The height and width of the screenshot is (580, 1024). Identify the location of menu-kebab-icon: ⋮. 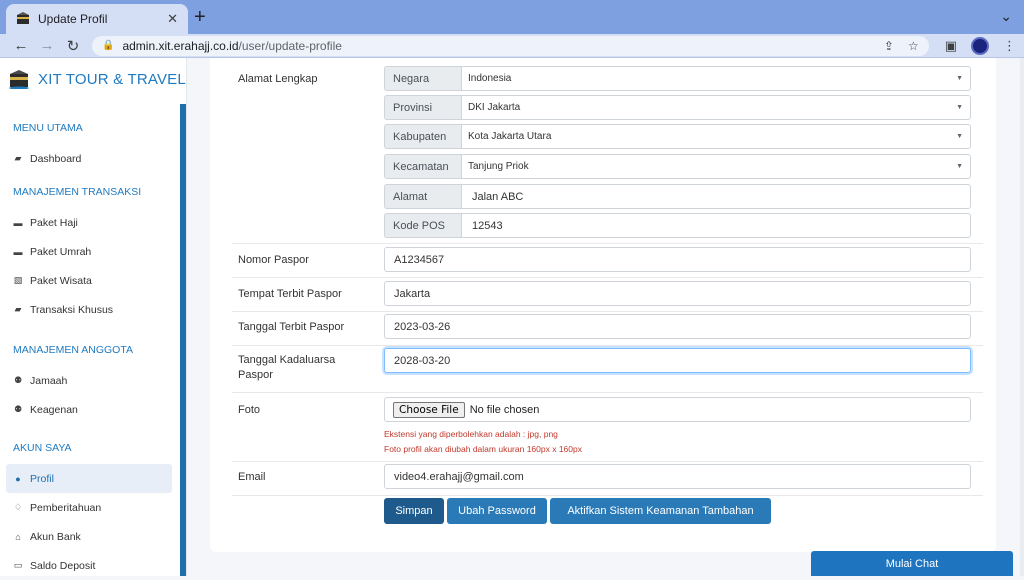
(1009, 46).